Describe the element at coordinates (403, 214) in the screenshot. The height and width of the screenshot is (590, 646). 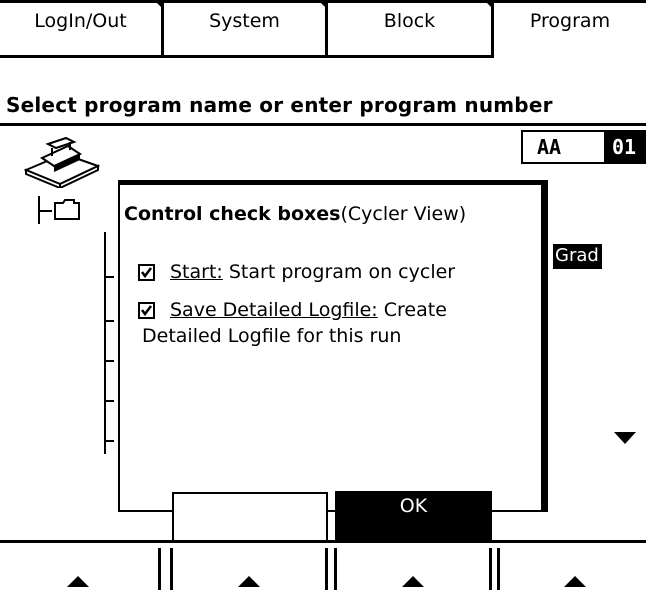
I see `dialog-title-rest: (Cycler View)` at that location.